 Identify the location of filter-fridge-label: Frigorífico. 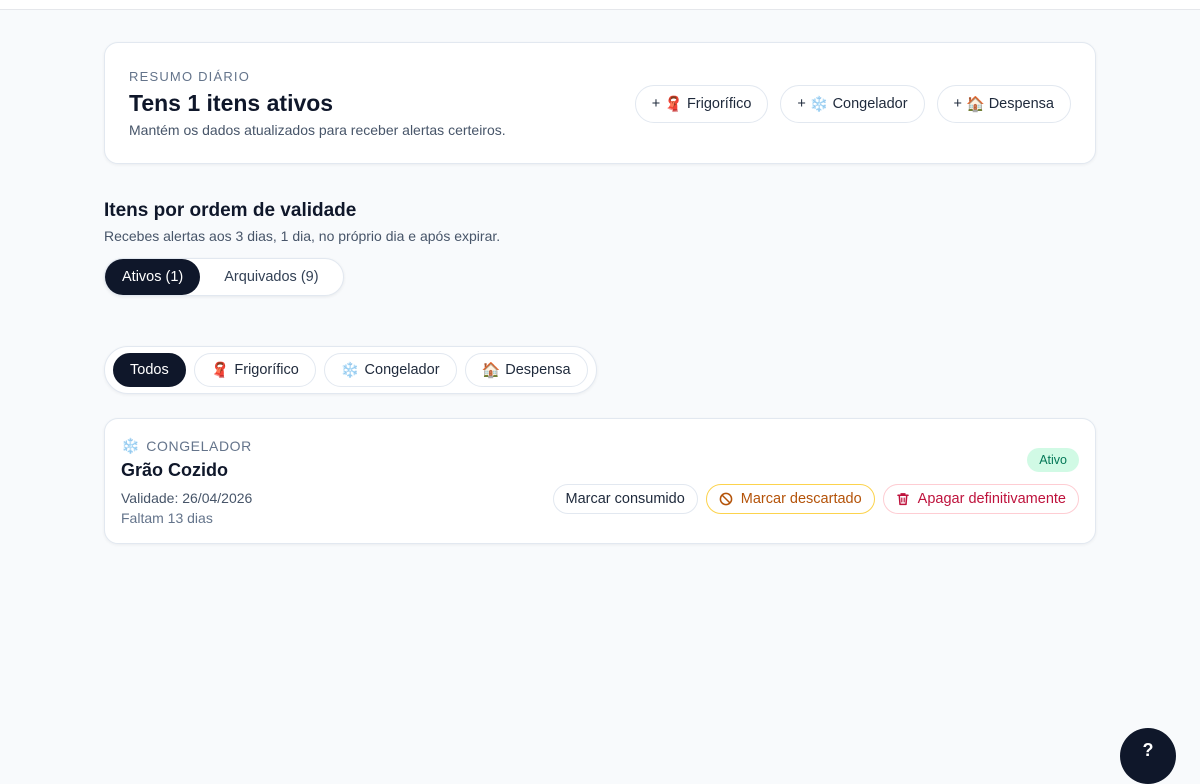
(266, 370).